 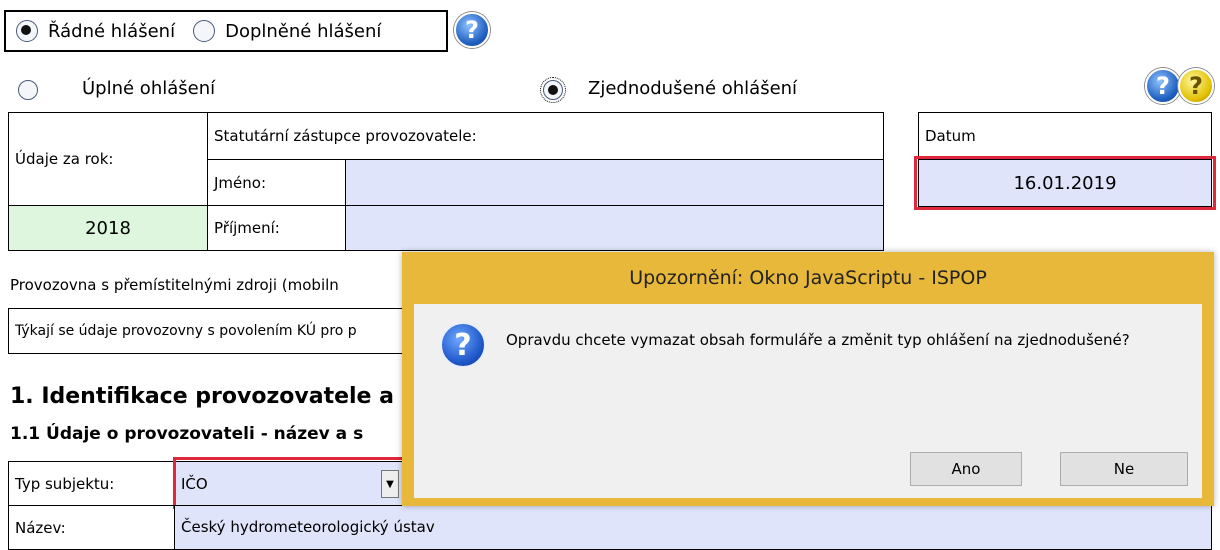 I want to click on date-input: 16.01.2019, so click(x=1065, y=183).